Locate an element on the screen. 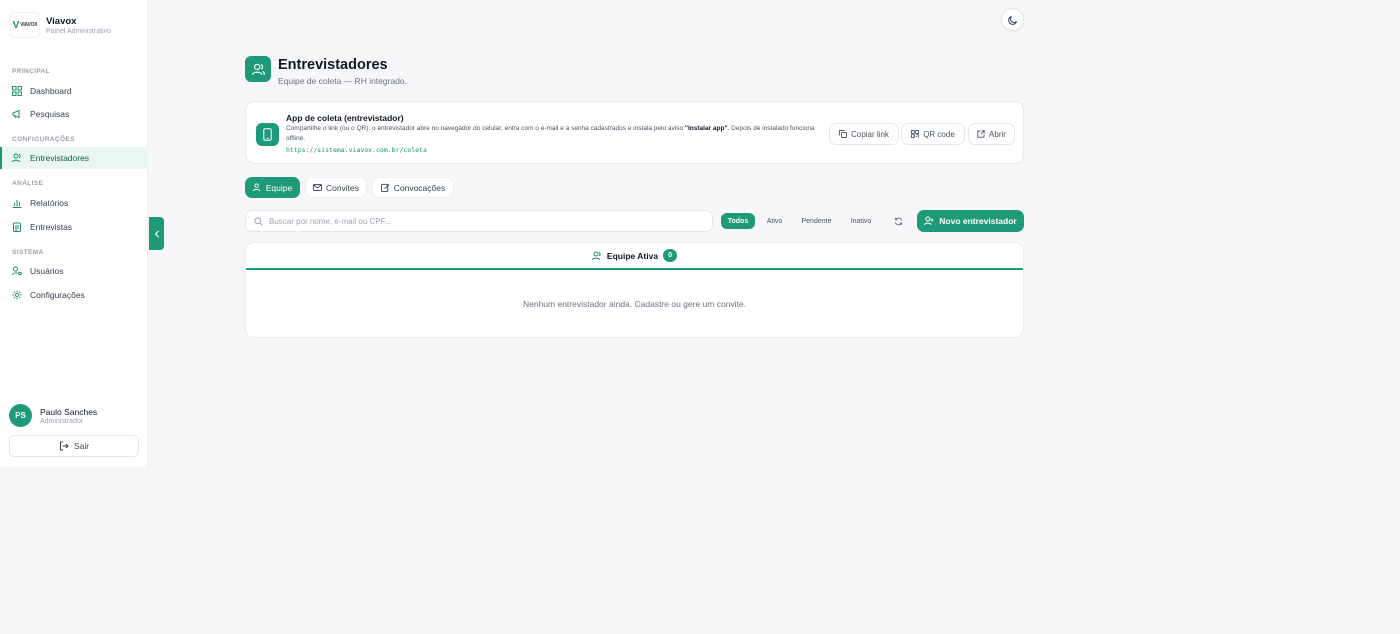  new-interviewer-button: Novo entrevistador is located at coordinates (970, 221).